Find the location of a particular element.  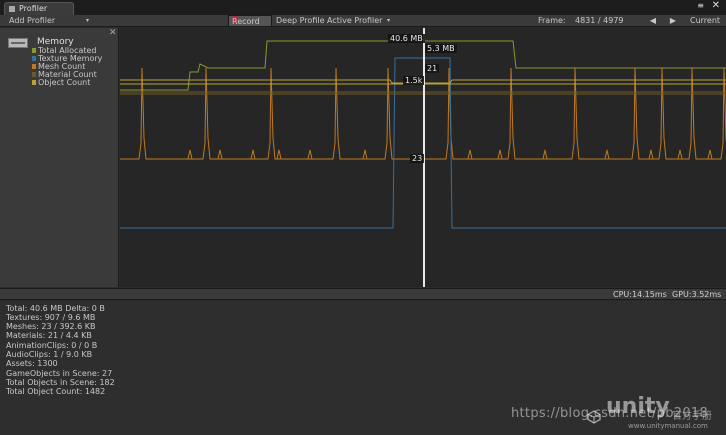

stat-assets: Assets: 1300 is located at coordinates (32, 363).